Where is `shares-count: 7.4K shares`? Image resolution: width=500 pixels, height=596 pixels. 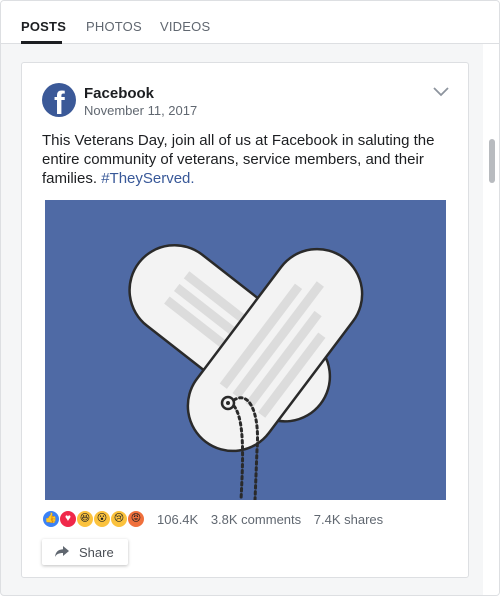
shares-count: 7.4K shares is located at coordinates (348, 519).